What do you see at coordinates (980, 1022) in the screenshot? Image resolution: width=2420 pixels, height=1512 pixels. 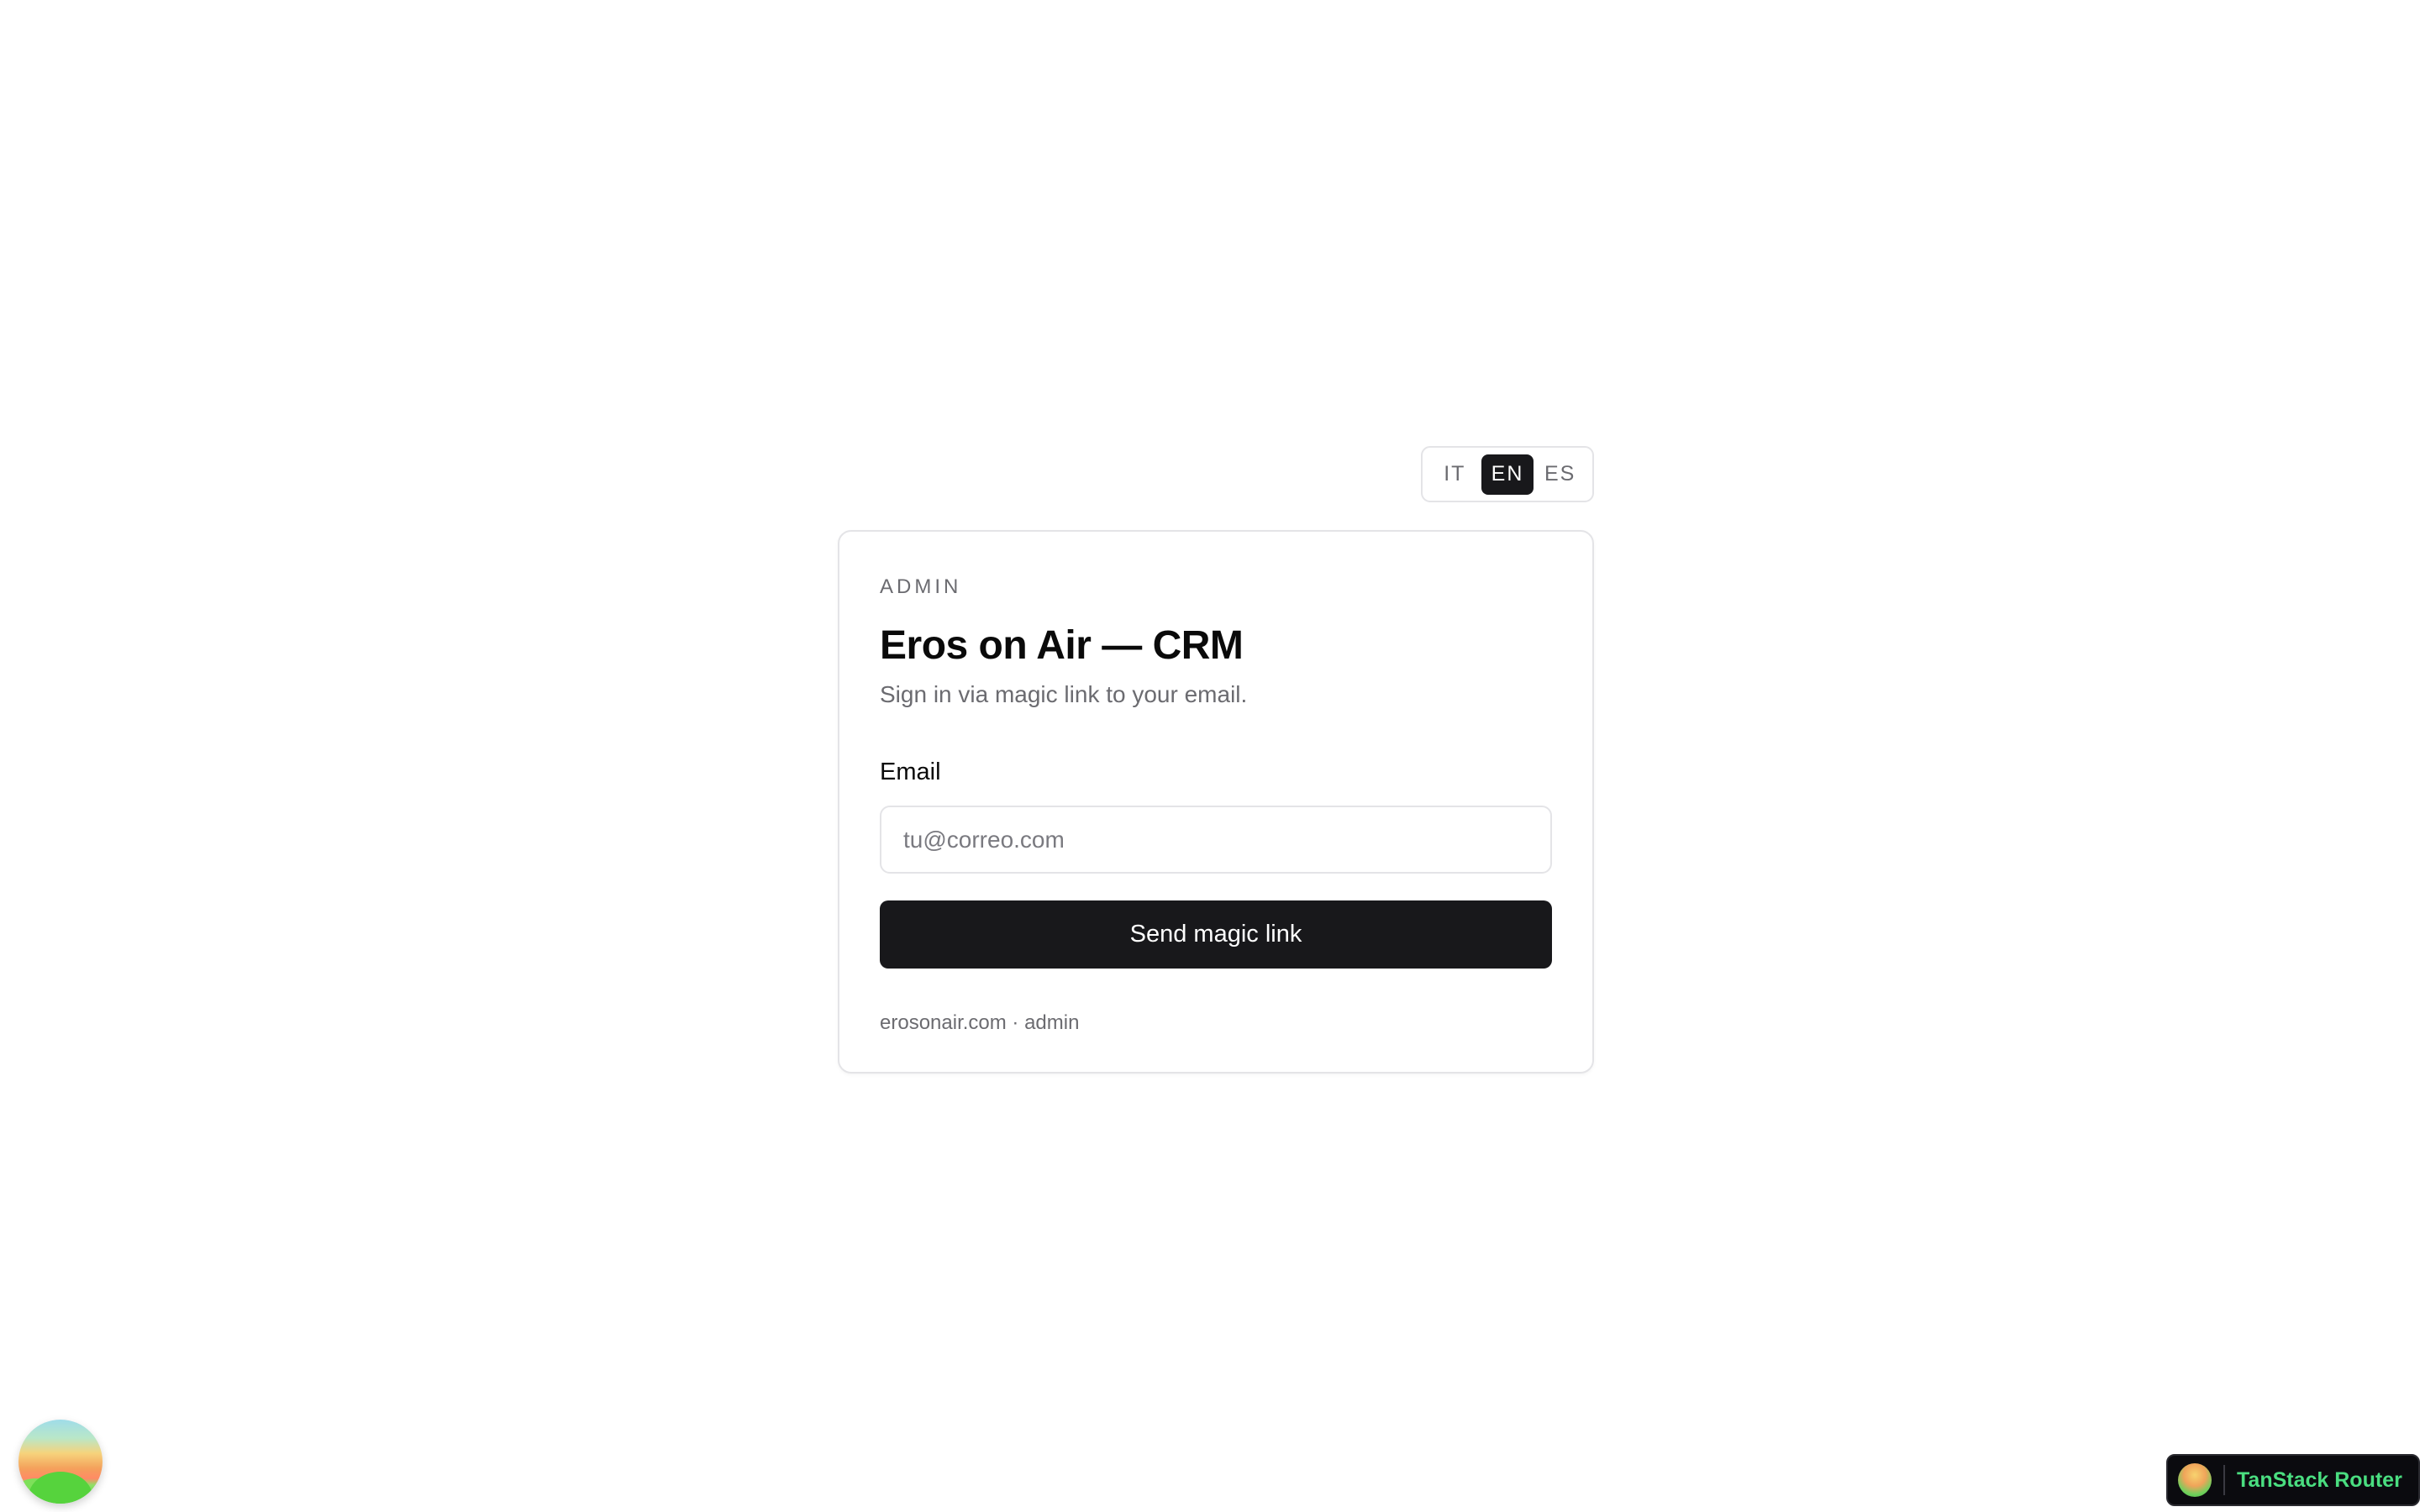 I see `footer-note: erosonair.com · admin` at bounding box center [980, 1022].